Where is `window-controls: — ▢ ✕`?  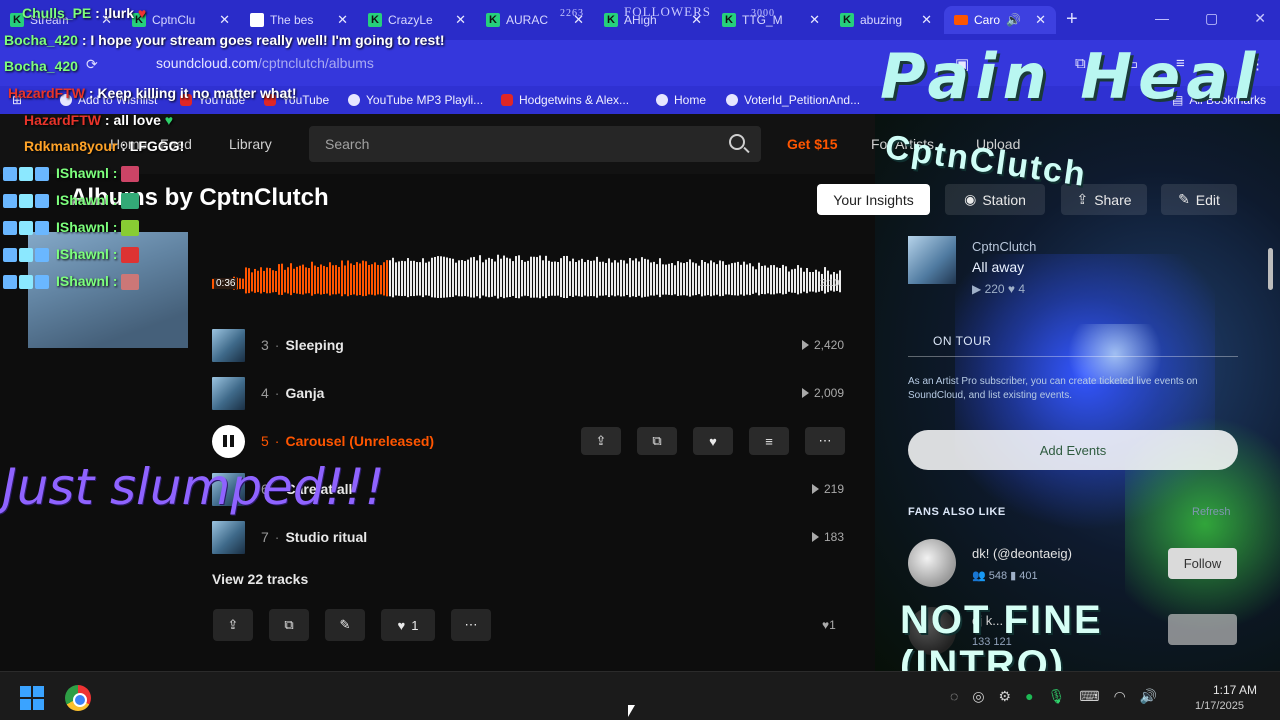
window-controls: — ▢ ✕ is located at coordinates (1210, 18).